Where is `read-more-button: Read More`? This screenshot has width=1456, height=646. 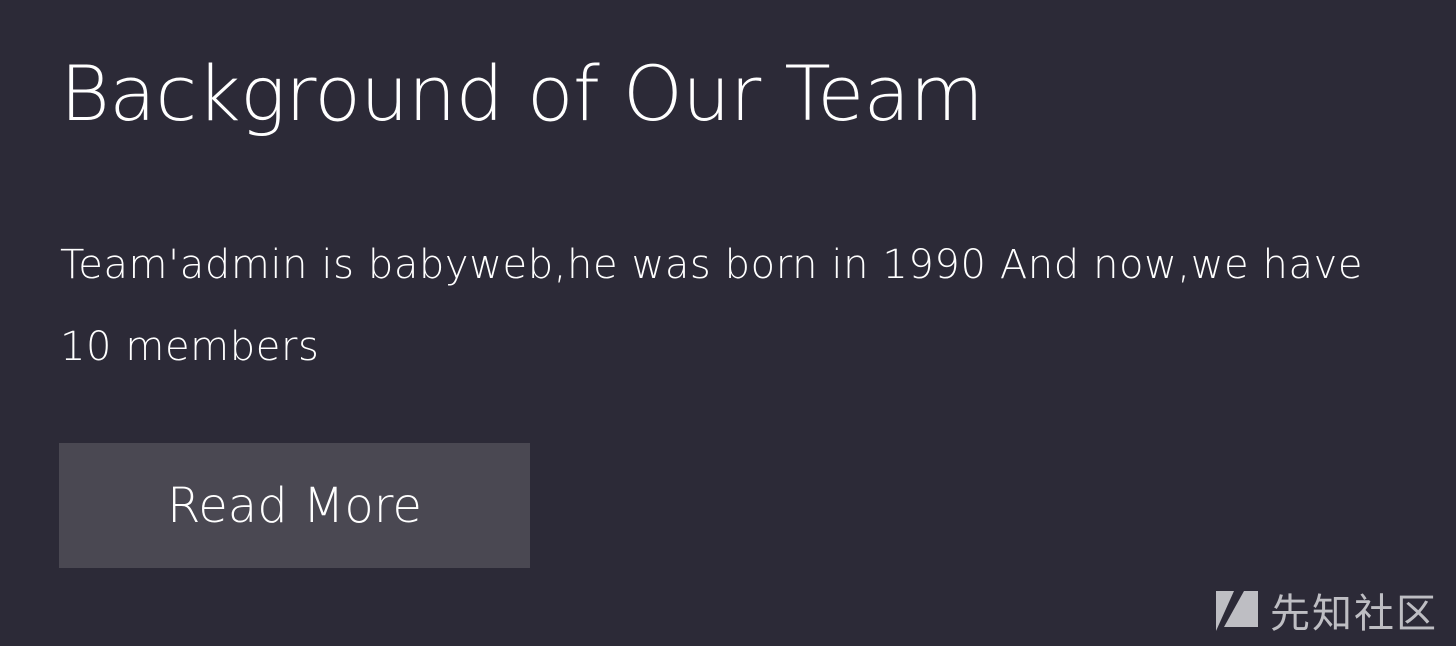
read-more-button: Read More is located at coordinates (294, 505).